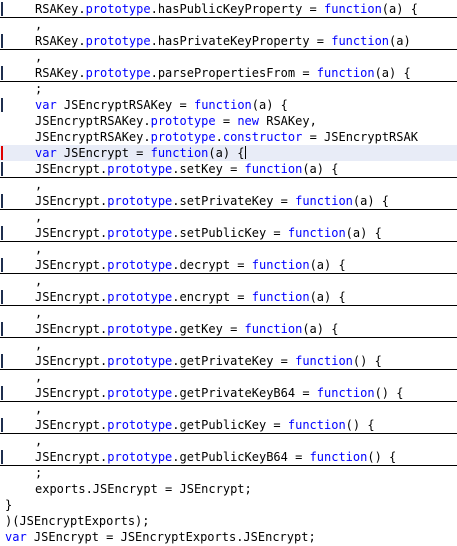 This screenshot has height=546, width=457. What do you see at coordinates (244, 393) in the screenshot?
I see `code-token: .getPrivateKeyB64 =` at bounding box center [244, 393].